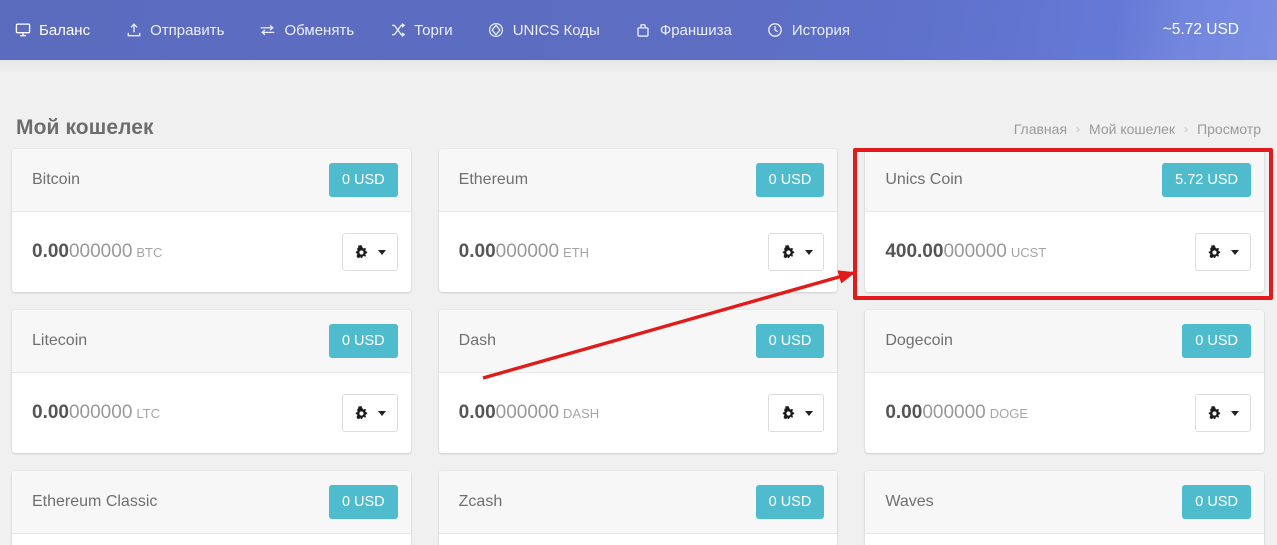 The height and width of the screenshot is (545, 1277). Describe the element at coordinates (1028, 252) in the screenshot. I see `wallet-ticker: UCST` at that location.